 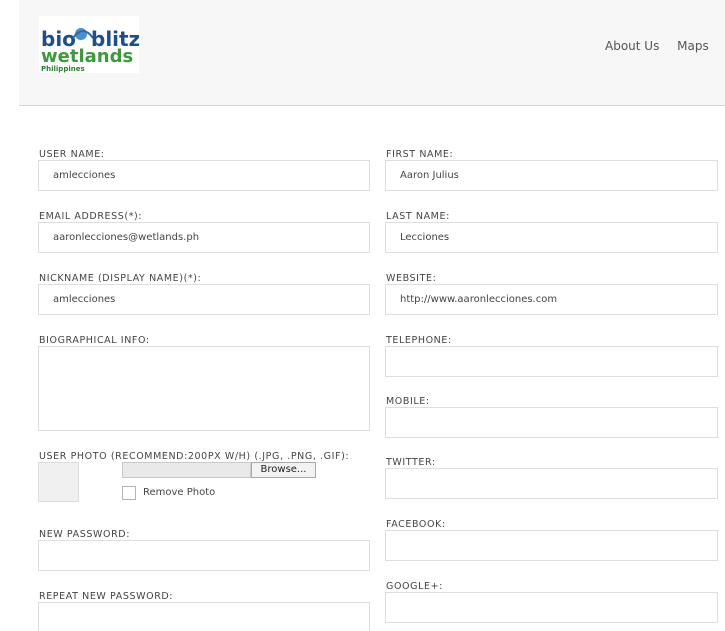 What do you see at coordinates (204, 237) in the screenshot?
I see `email-field: aaronlecciones@wetlands.ph` at bounding box center [204, 237].